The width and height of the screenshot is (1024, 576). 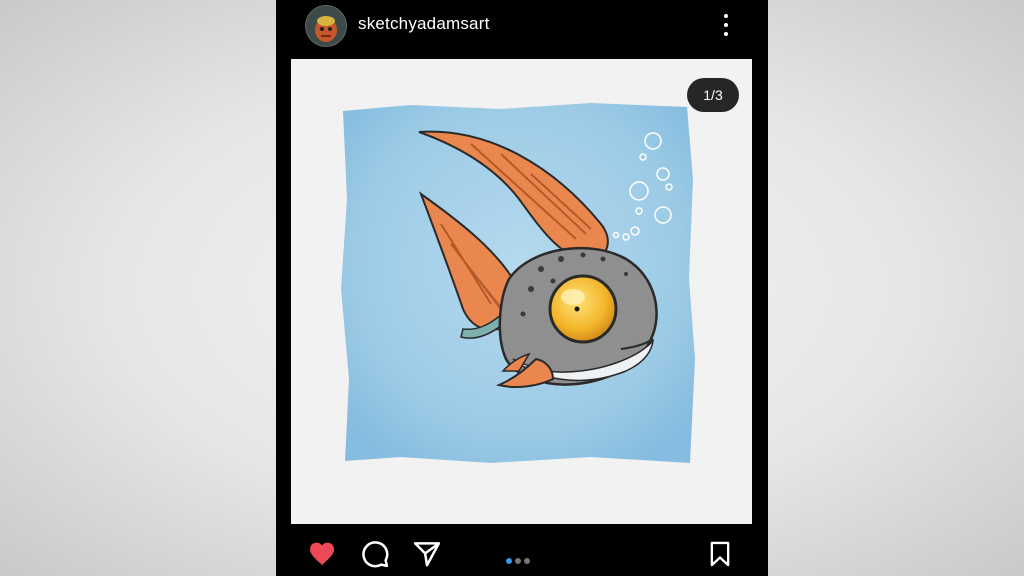 I want to click on carousel-indicator, so click(x=519, y=560).